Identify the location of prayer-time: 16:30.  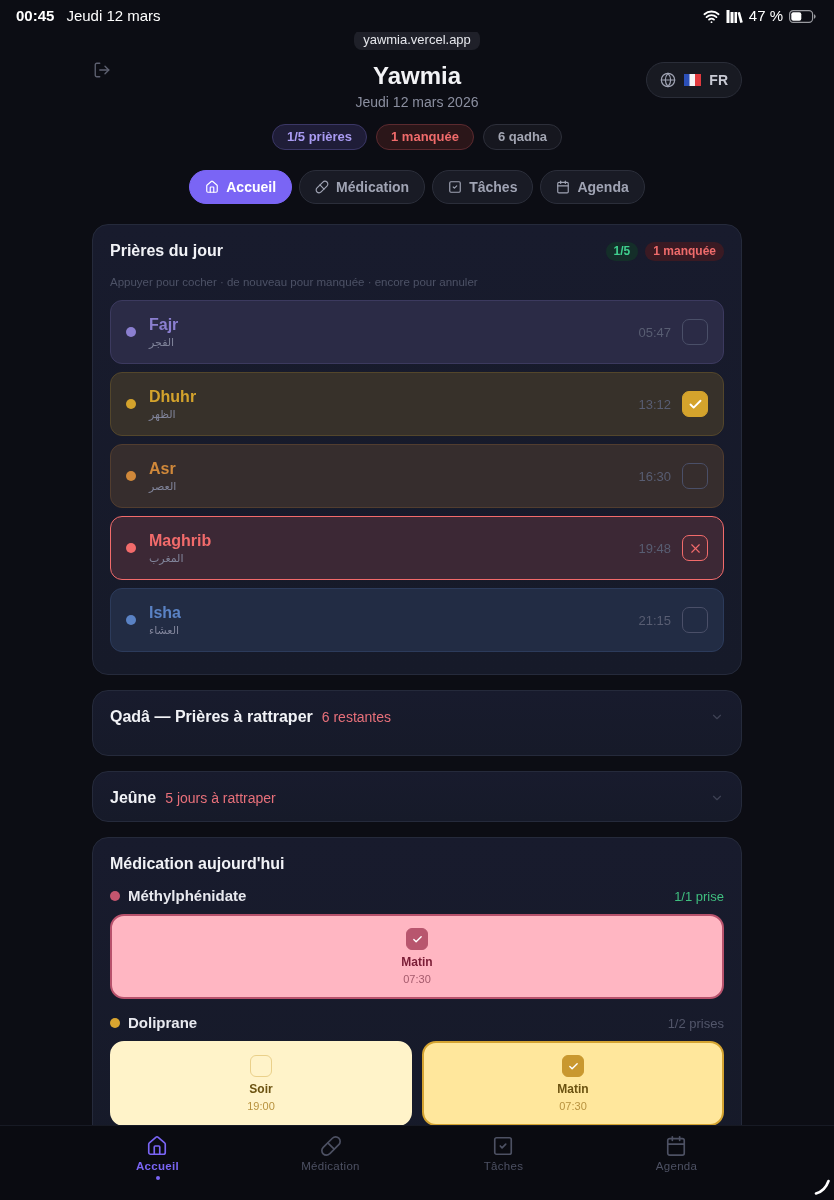
(654, 476).